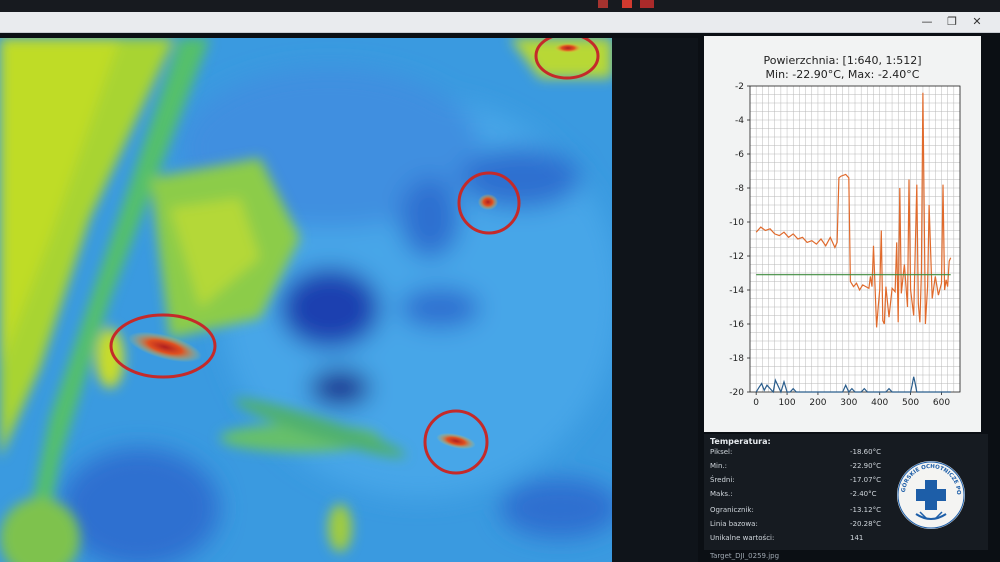 This screenshot has height=562, width=1000. I want to click on stat-label: Unikalne wartości:, so click(742, 538).